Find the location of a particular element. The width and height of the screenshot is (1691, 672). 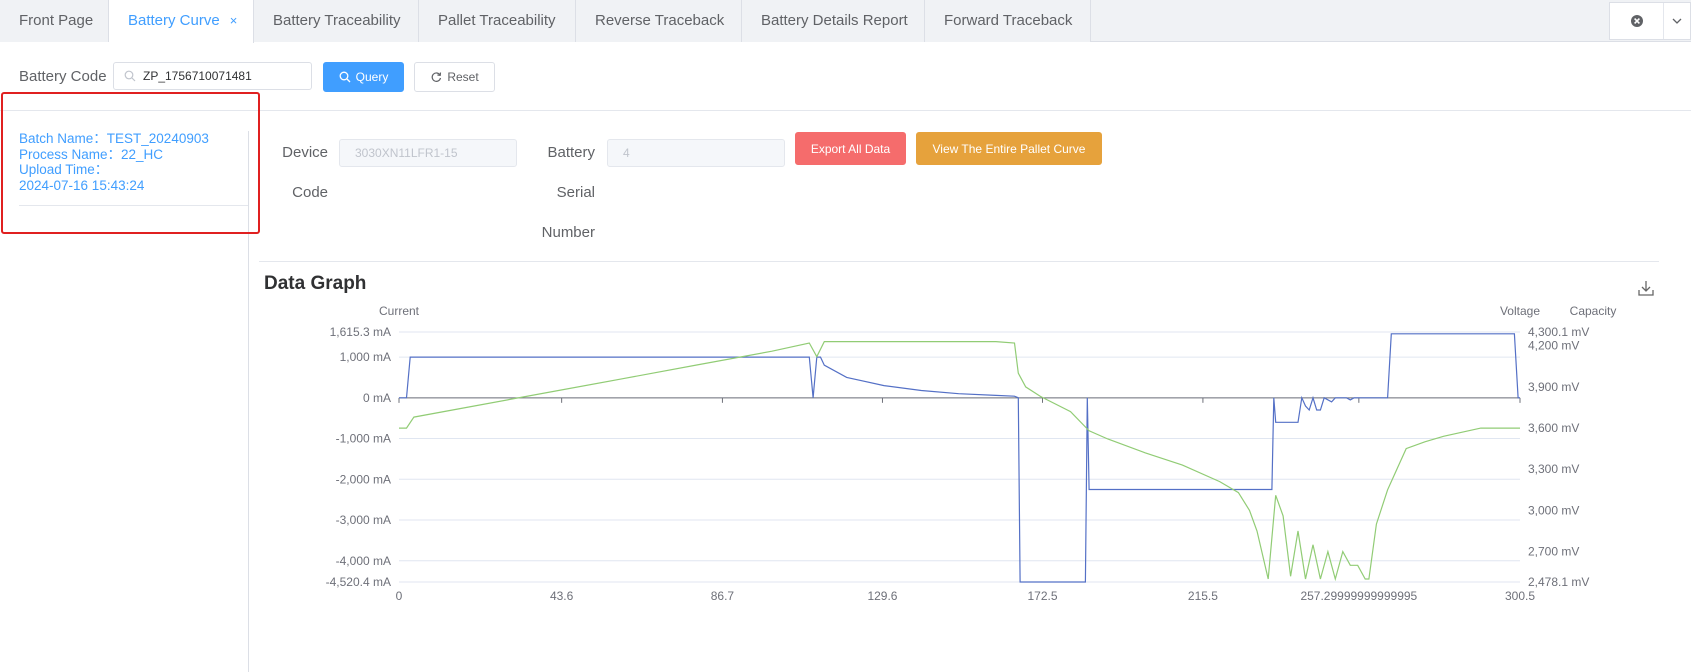

export-all-data-button: Export All Data is located at coordinates (850, 148).